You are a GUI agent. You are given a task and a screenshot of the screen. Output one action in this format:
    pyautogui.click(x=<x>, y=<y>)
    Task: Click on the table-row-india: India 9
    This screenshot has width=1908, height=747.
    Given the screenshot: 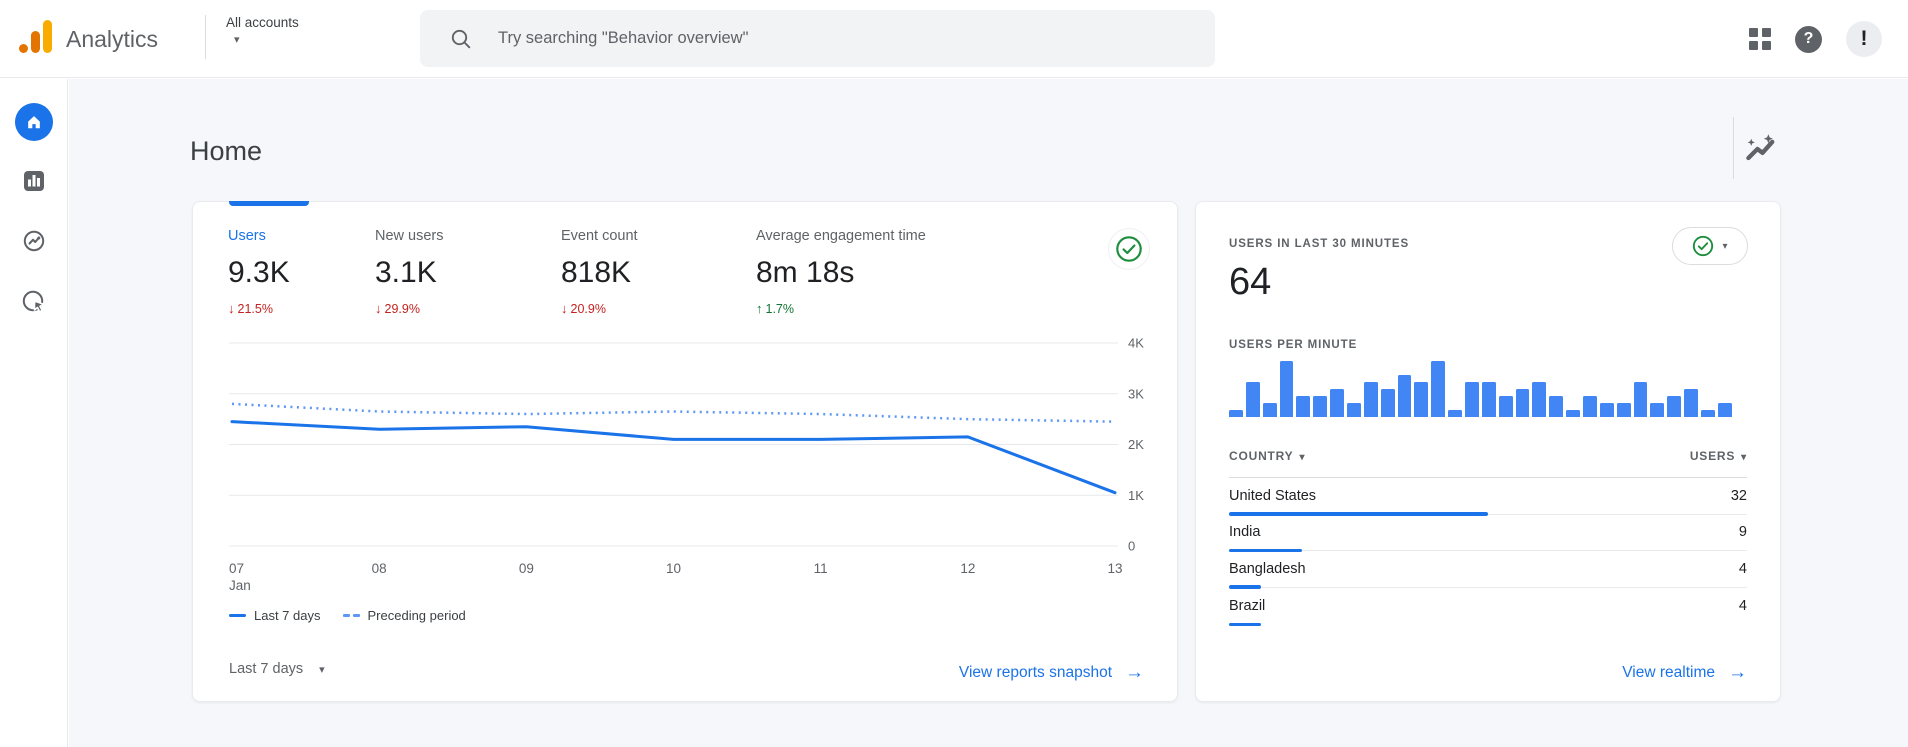 What is the action you would take?
    pyautogui.click(x=1488, y=533)
    